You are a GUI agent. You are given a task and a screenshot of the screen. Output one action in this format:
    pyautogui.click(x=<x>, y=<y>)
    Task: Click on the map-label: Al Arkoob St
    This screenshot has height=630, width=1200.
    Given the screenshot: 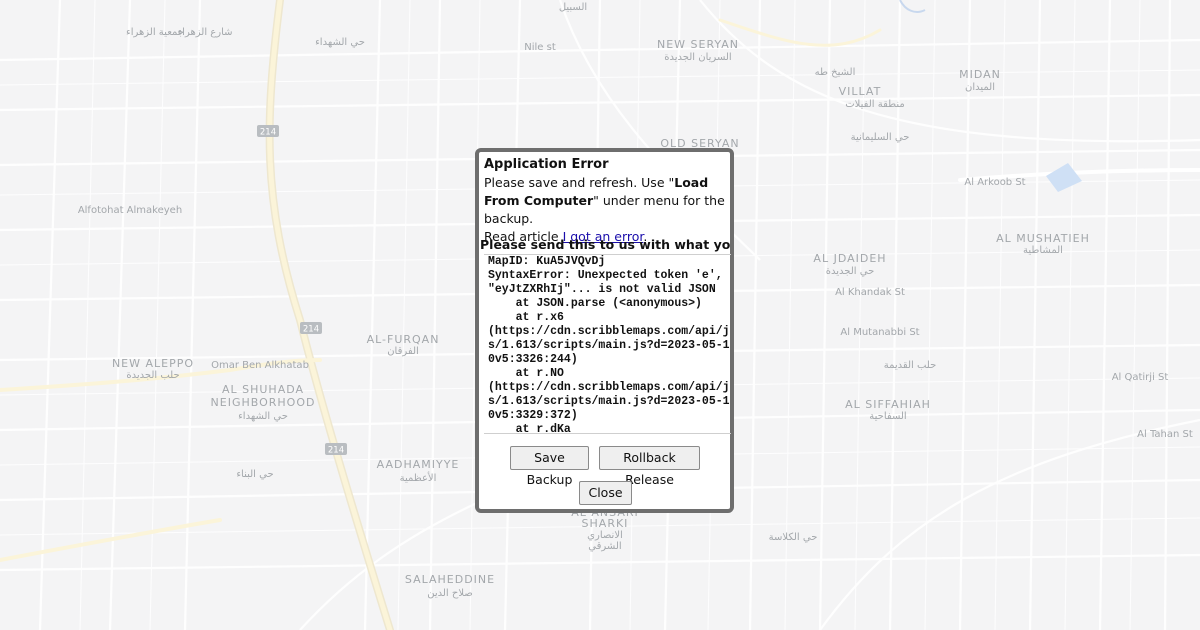 What is the action you would take?
    pyautogui.click(x=994, y=182)
    